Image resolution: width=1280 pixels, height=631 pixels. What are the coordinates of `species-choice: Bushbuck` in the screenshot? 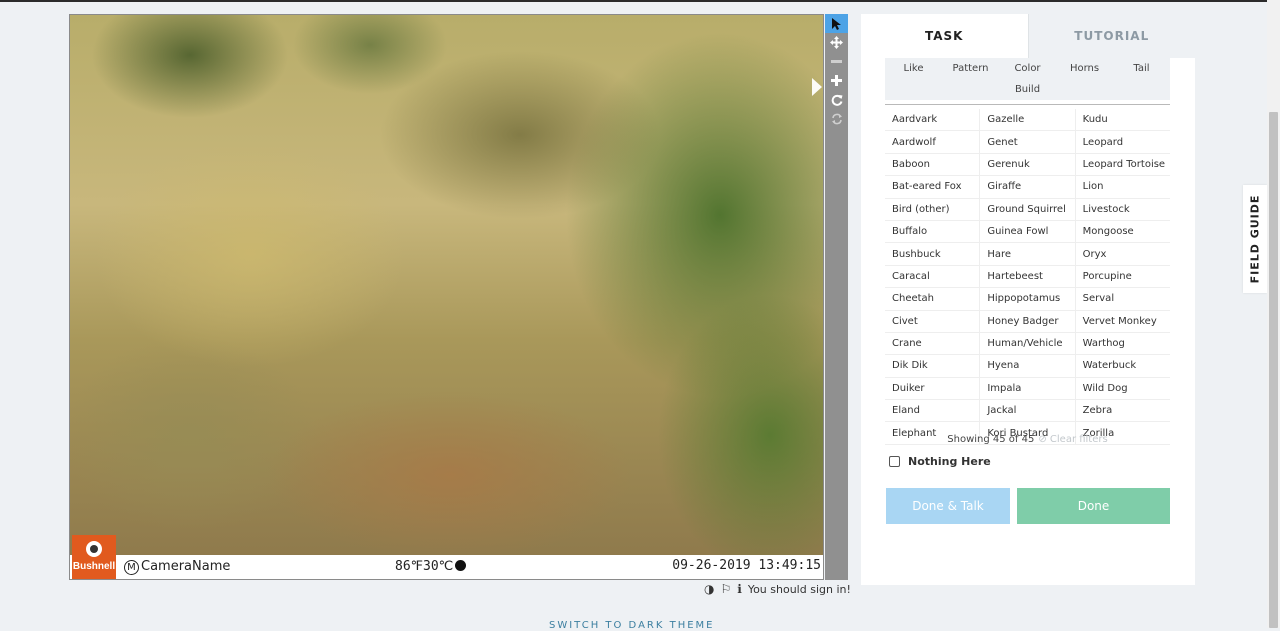 It's located at (932, 253).